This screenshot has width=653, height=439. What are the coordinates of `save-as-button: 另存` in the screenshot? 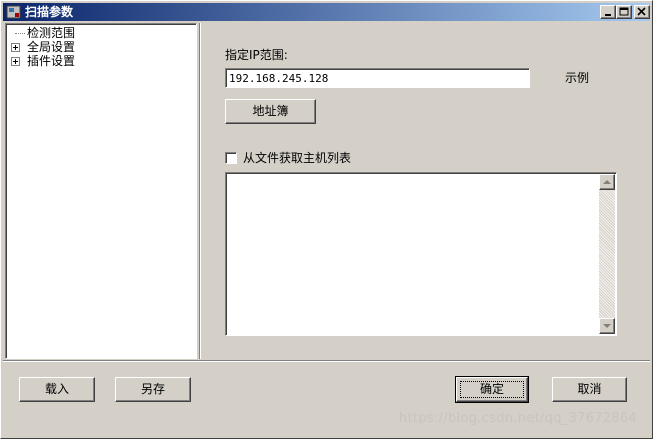 It's located at (153, 389).